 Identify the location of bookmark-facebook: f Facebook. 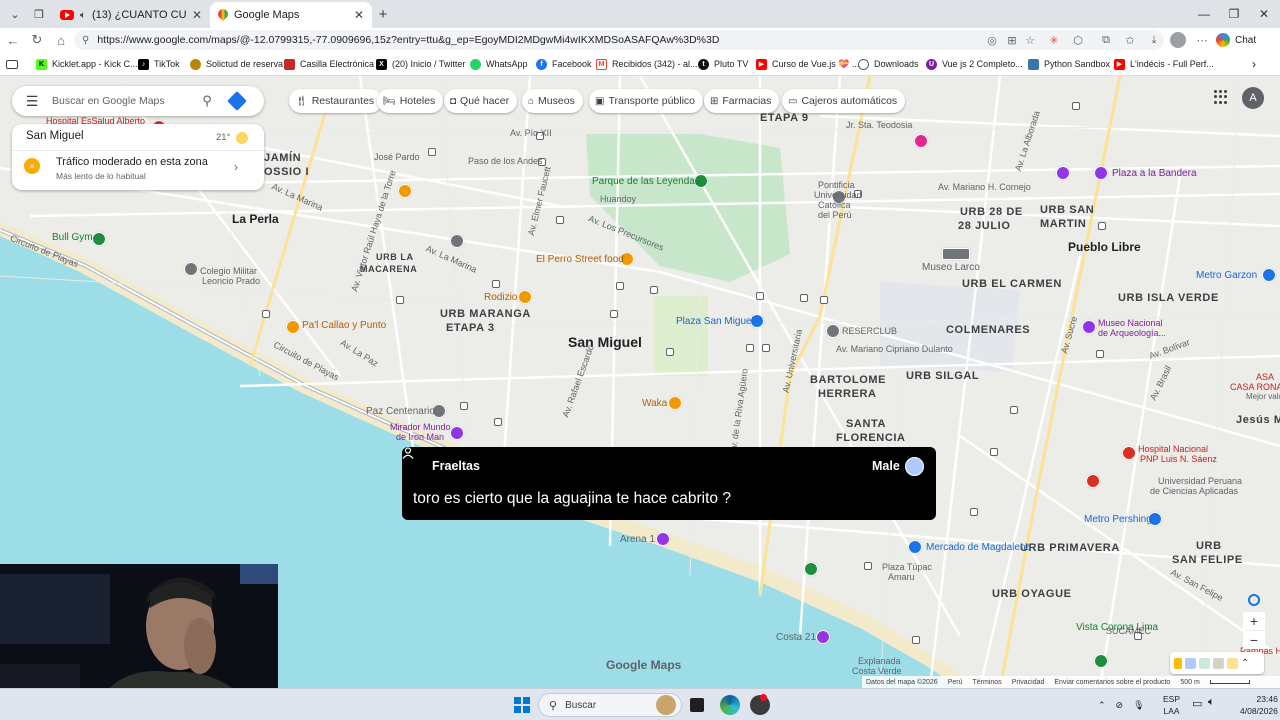
(564, 64).